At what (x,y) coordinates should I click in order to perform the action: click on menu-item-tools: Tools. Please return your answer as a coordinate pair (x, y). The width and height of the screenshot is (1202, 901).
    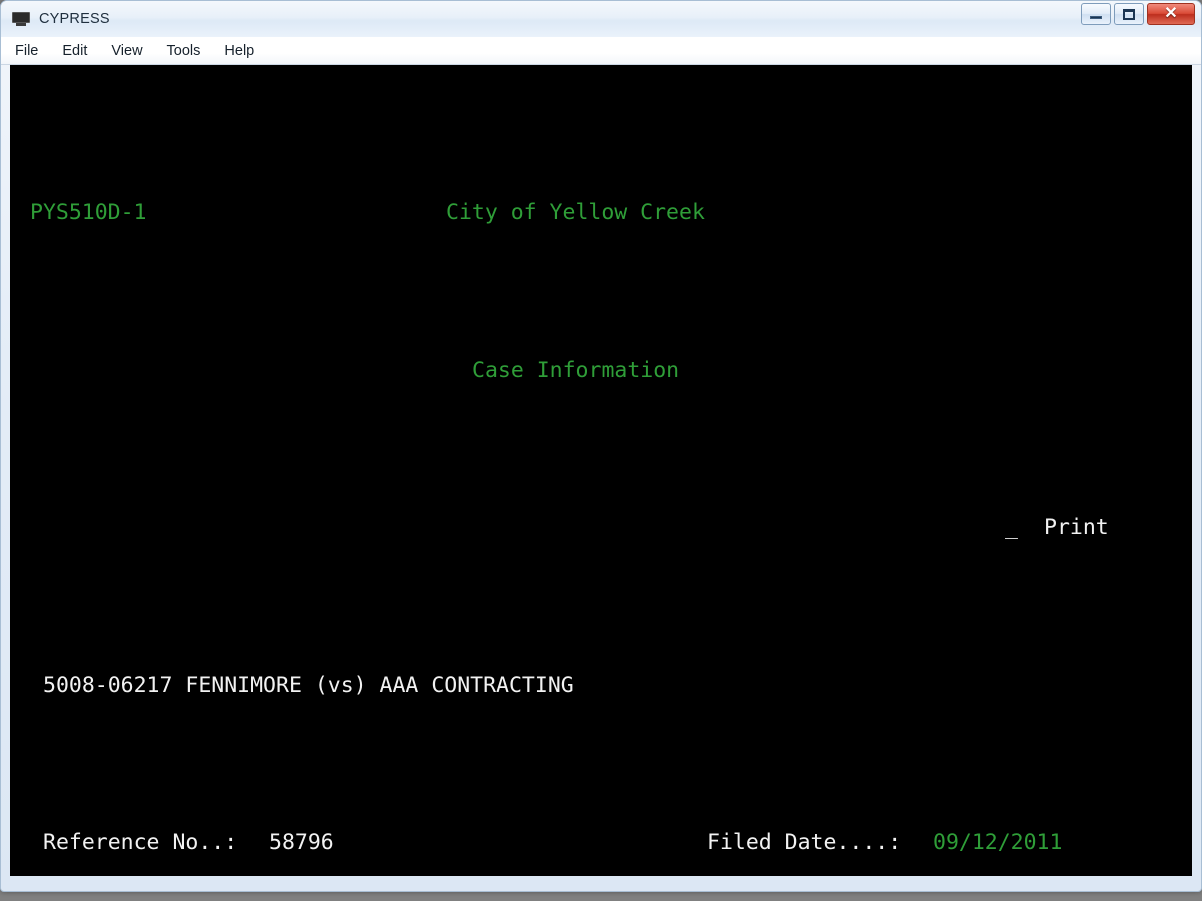
    Looking at the image, I should click on (184, 51).